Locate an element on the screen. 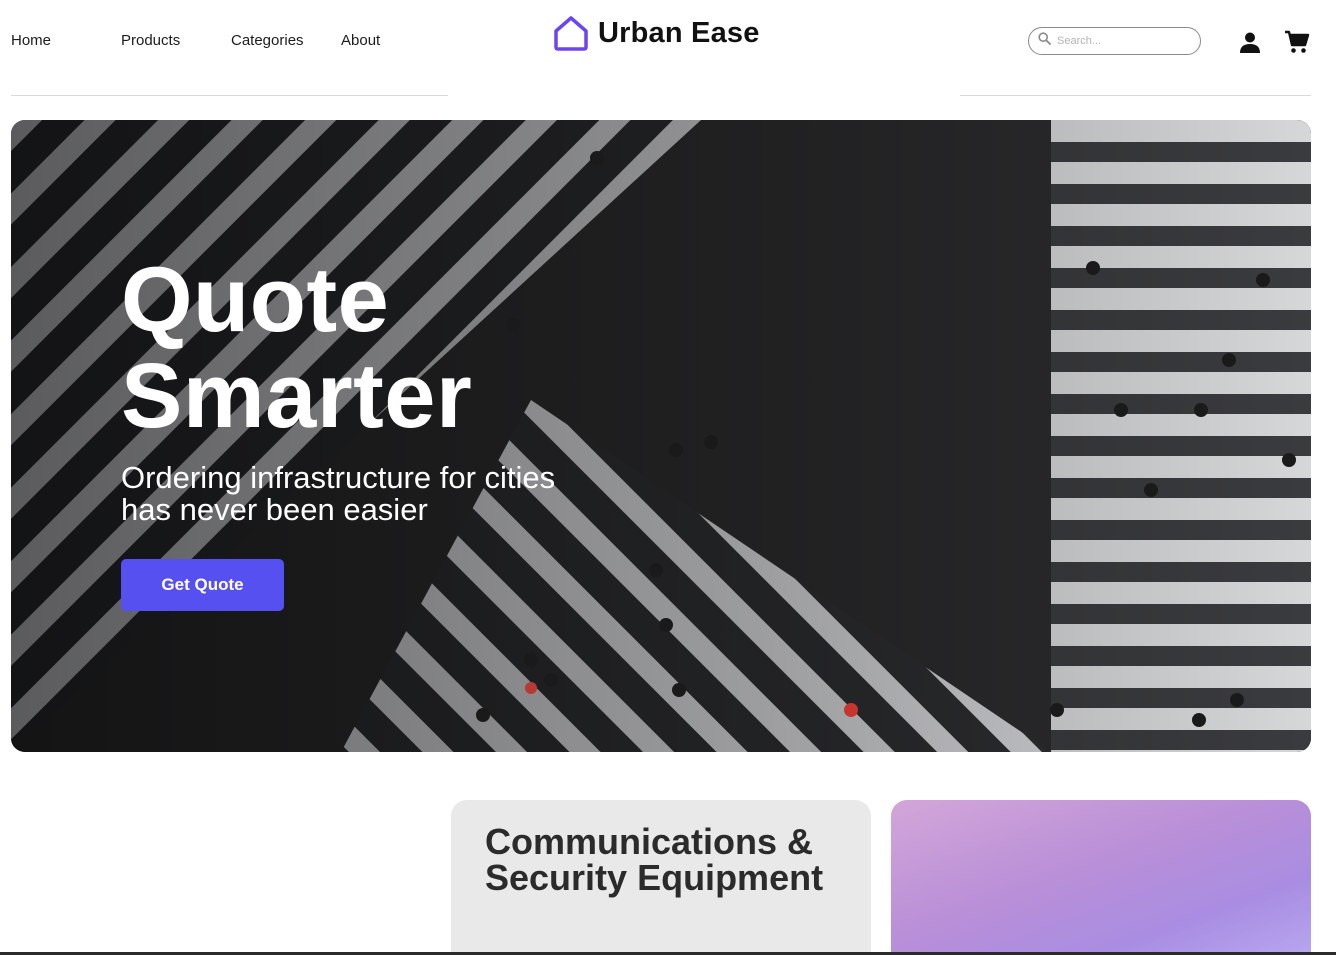 The height and width of the screenshot is (955, 1336). search-input is located at coordinates (1127, 41).